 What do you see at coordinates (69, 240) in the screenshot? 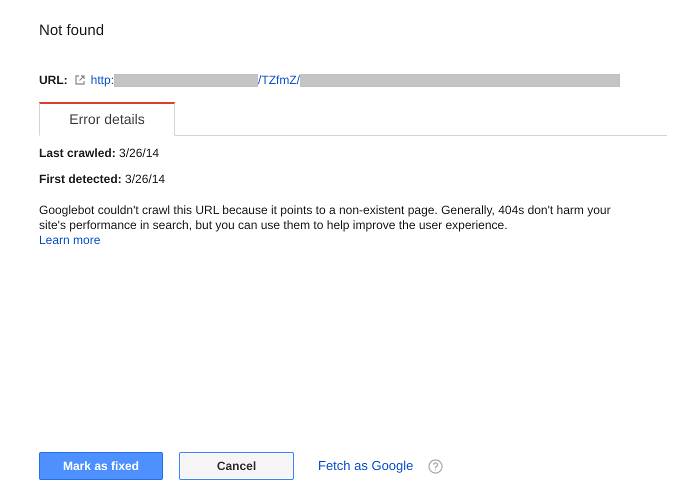
I see `learn-more-link: Learn more` at bounding box center [69, 240].